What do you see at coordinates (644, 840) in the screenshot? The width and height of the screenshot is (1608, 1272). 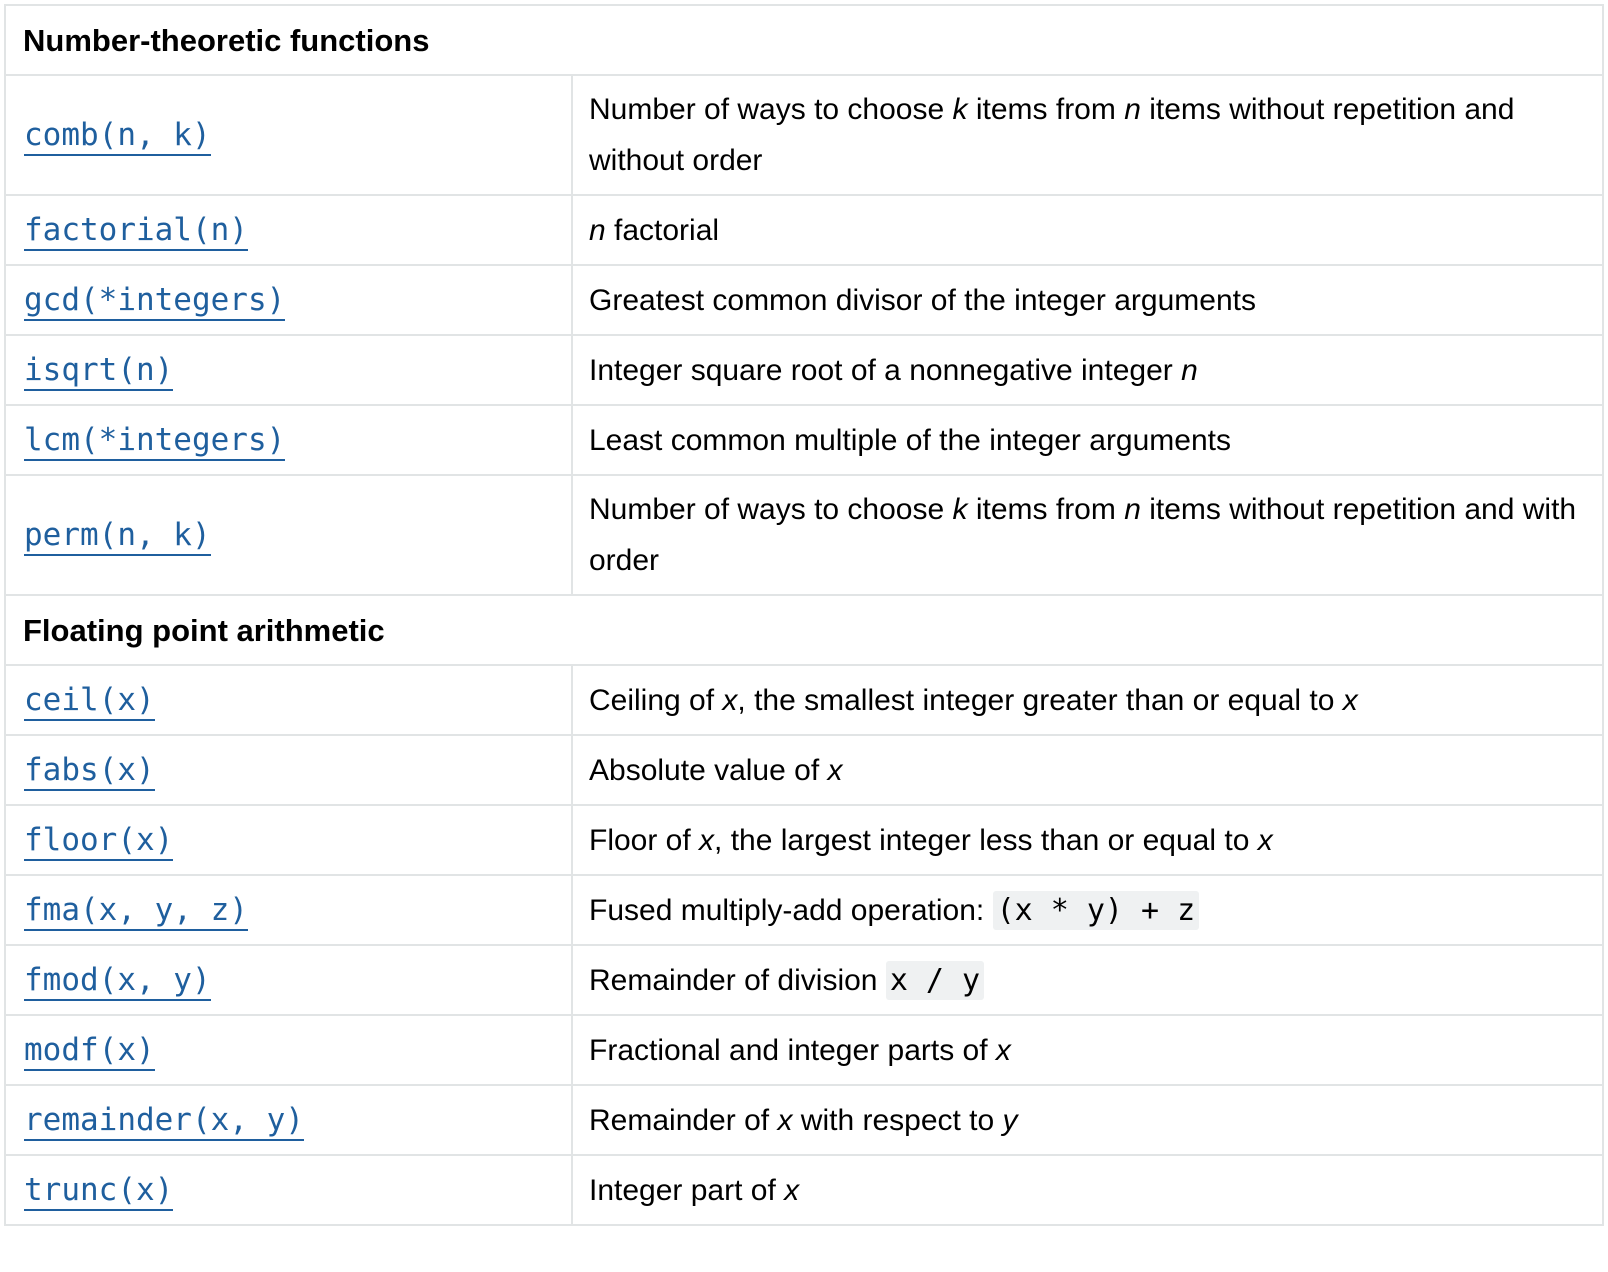 I see `description-text: Floor of` at bounding box center [644, 840].